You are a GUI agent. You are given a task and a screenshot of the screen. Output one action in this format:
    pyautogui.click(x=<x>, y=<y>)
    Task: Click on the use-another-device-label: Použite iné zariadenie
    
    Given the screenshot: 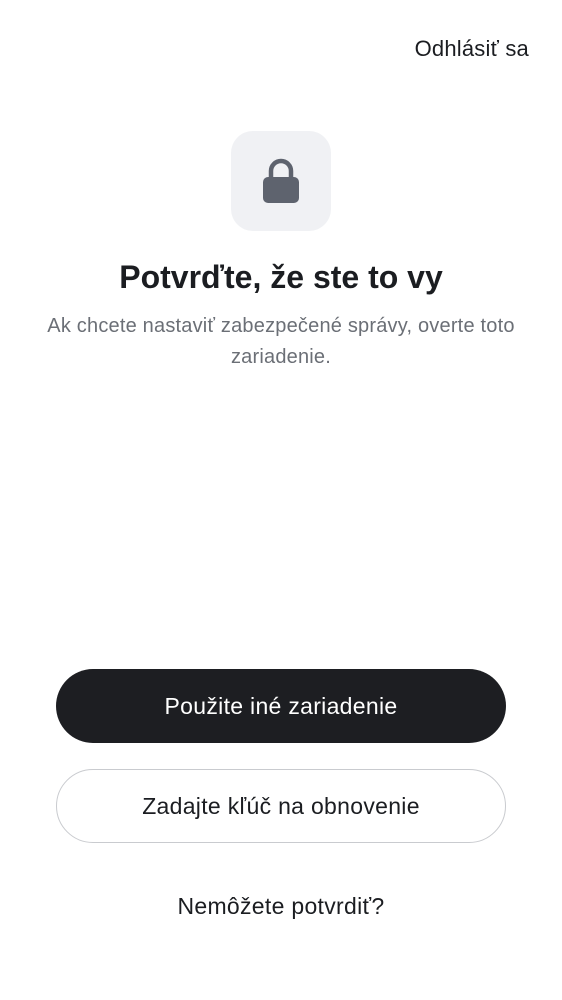 What is the action you would take?
    pyautogui.click(x=281, y=705)
    